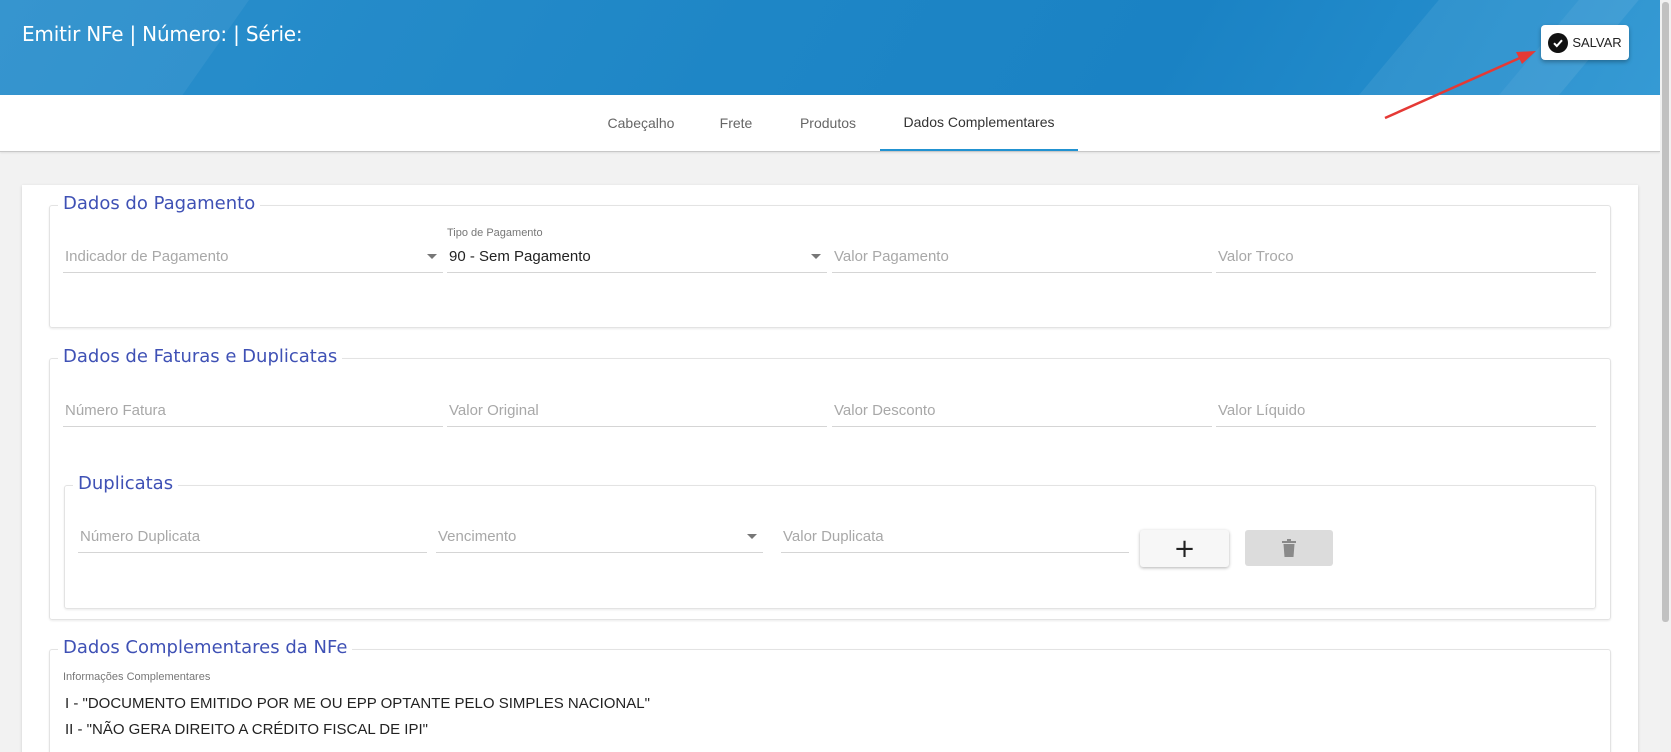 The height and width of the screenshot is (752, 1671). What do you see at coordinates (1022, 407) in the screenshot?
I see `valor-desconto-input: Valor Desconto` at bounding box center [1022, 407].